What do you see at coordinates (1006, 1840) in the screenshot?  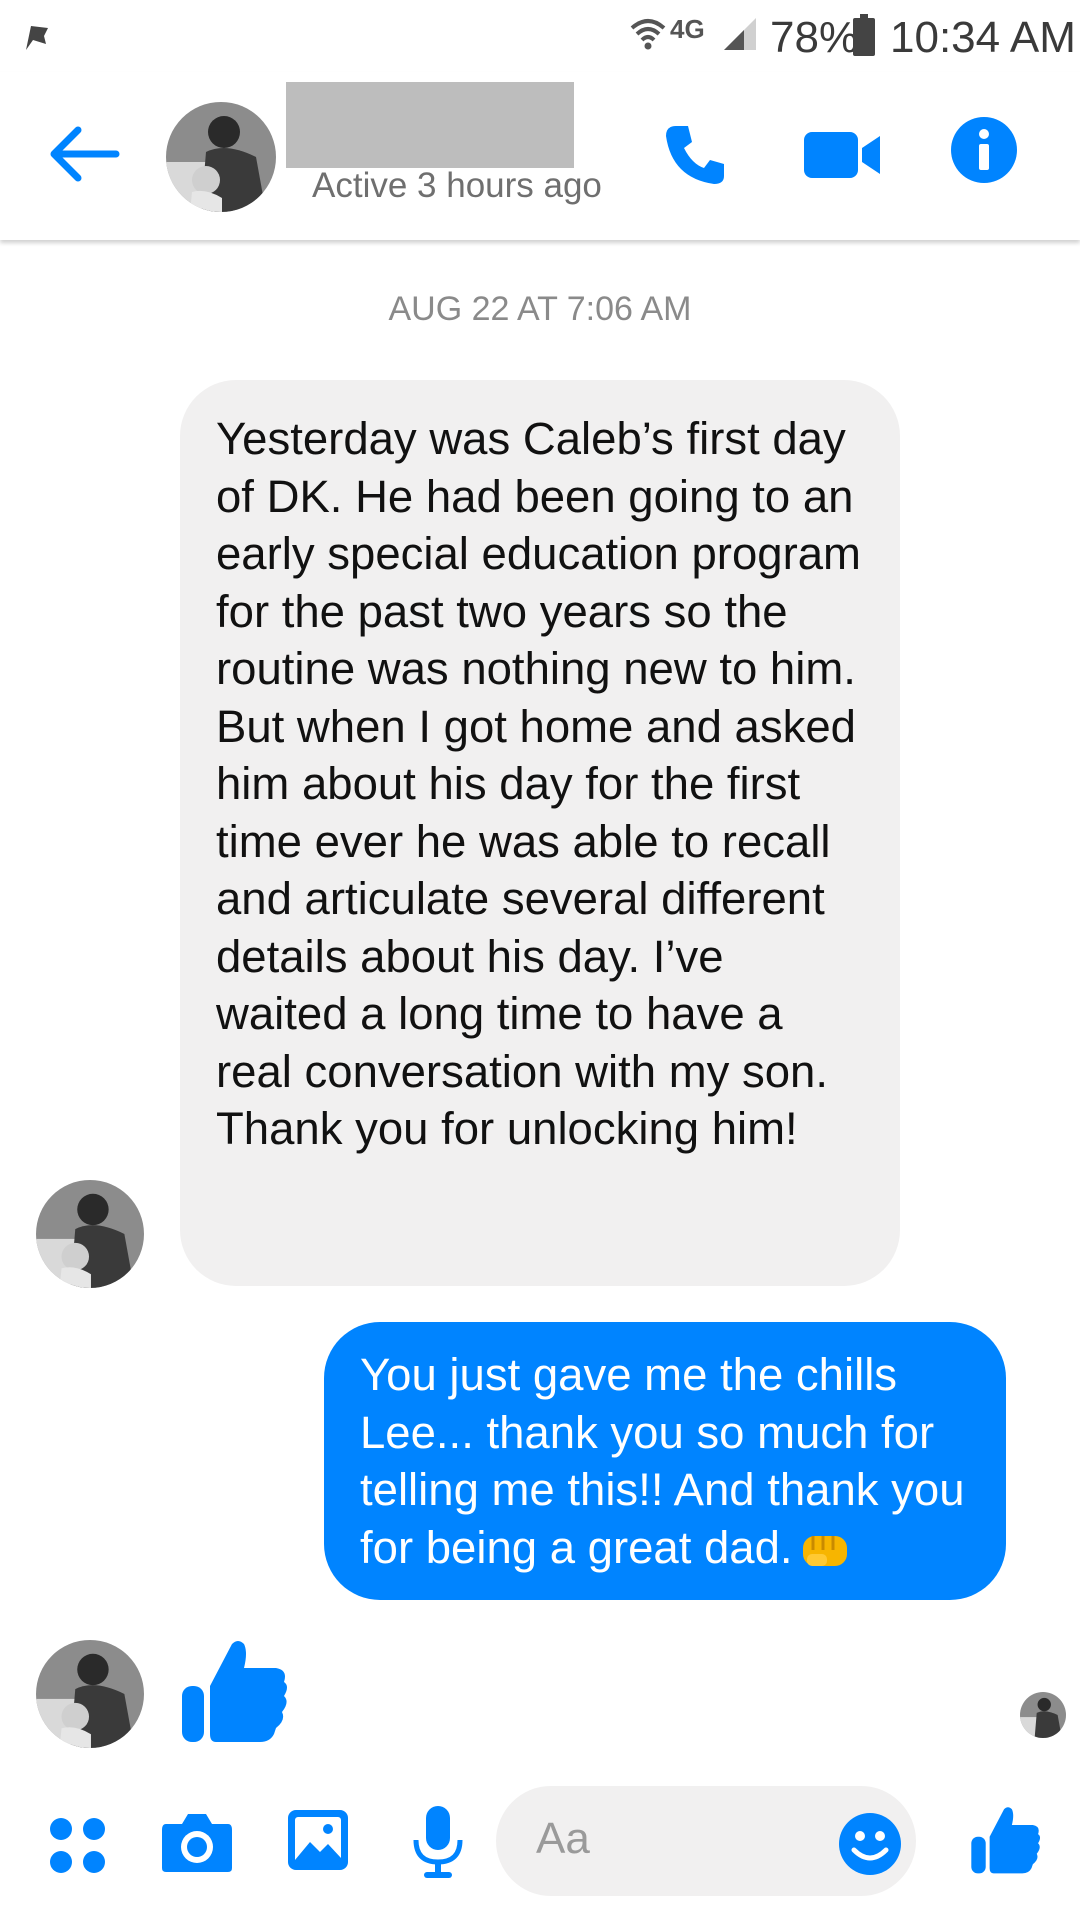 I see `thumbs-up-icon` at bounding box center [1006, 1840].